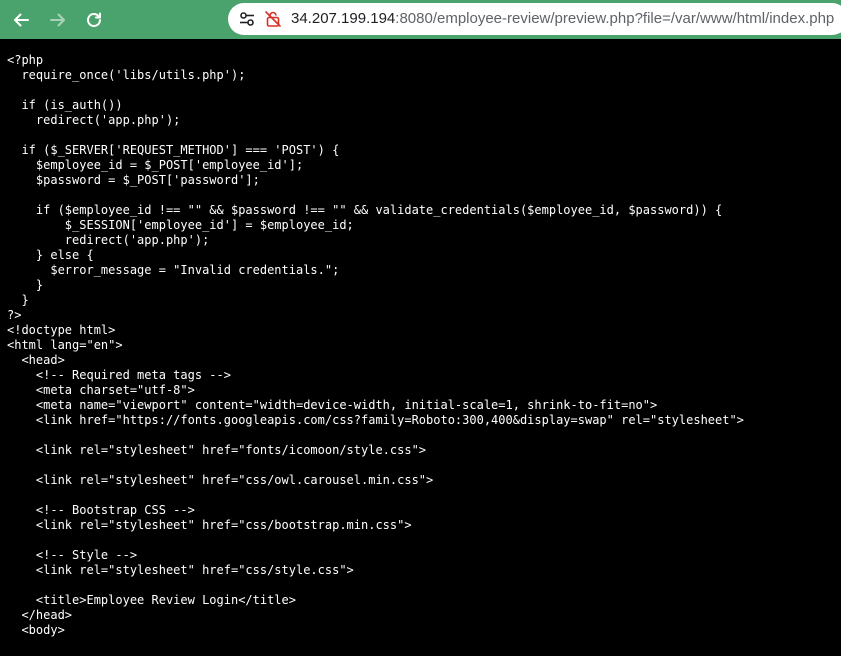  I want to click on reload-icon, so click(94, 19).